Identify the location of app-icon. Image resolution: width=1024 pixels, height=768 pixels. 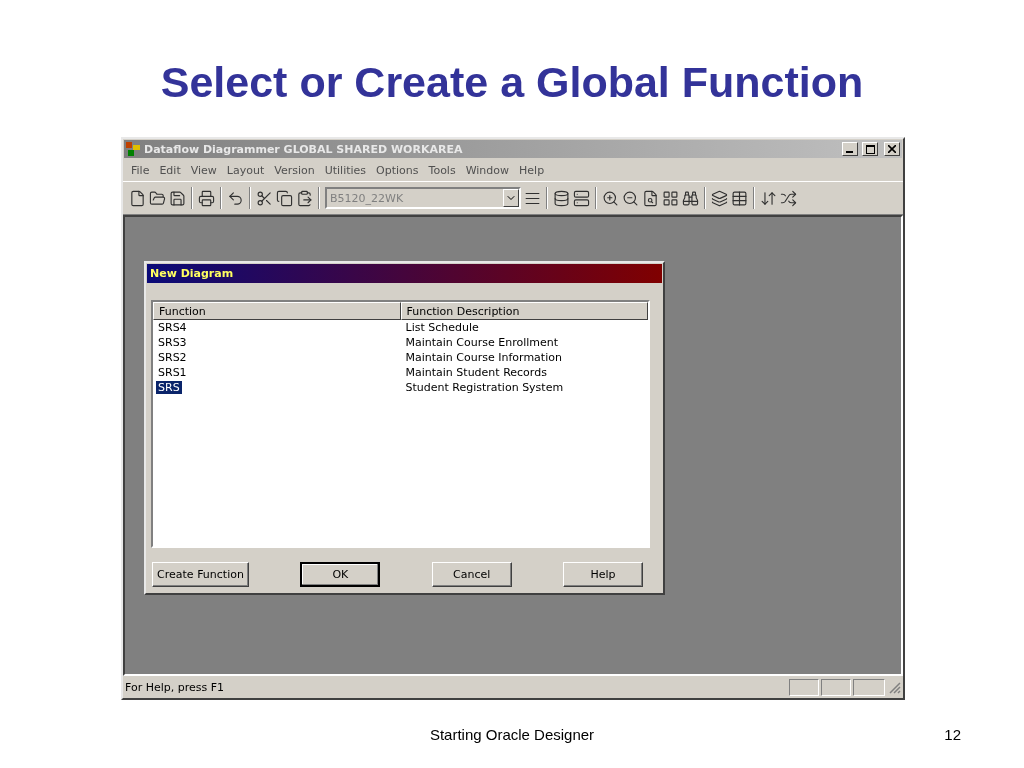
(133, 149).